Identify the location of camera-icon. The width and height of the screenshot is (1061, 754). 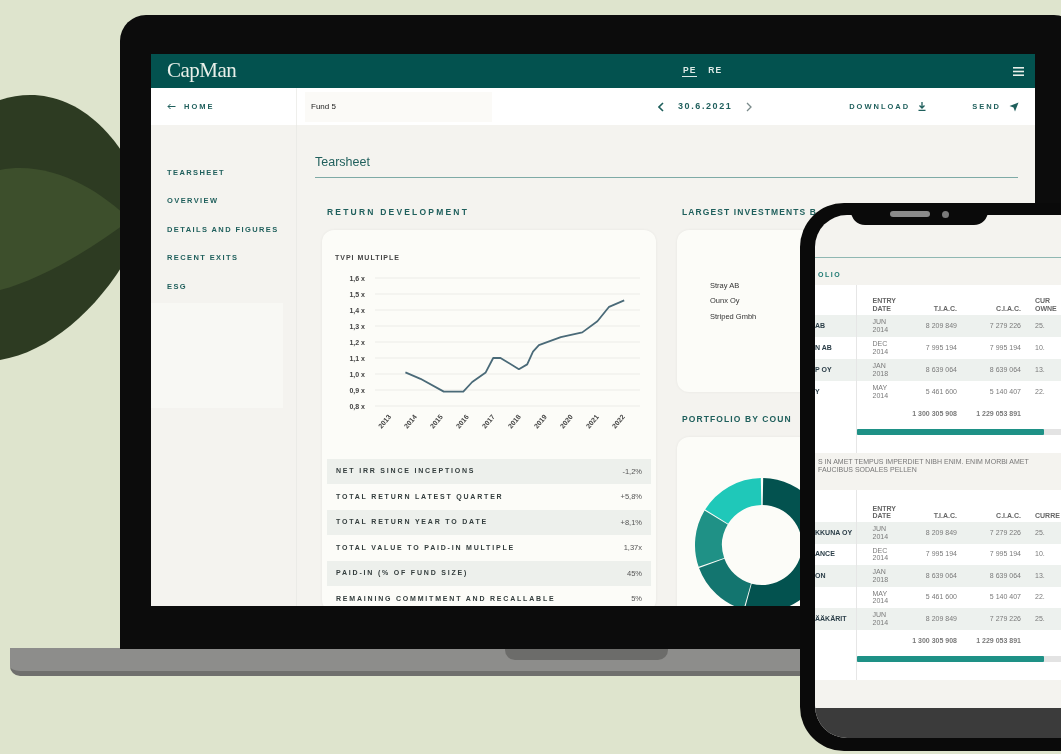
(945, 214).